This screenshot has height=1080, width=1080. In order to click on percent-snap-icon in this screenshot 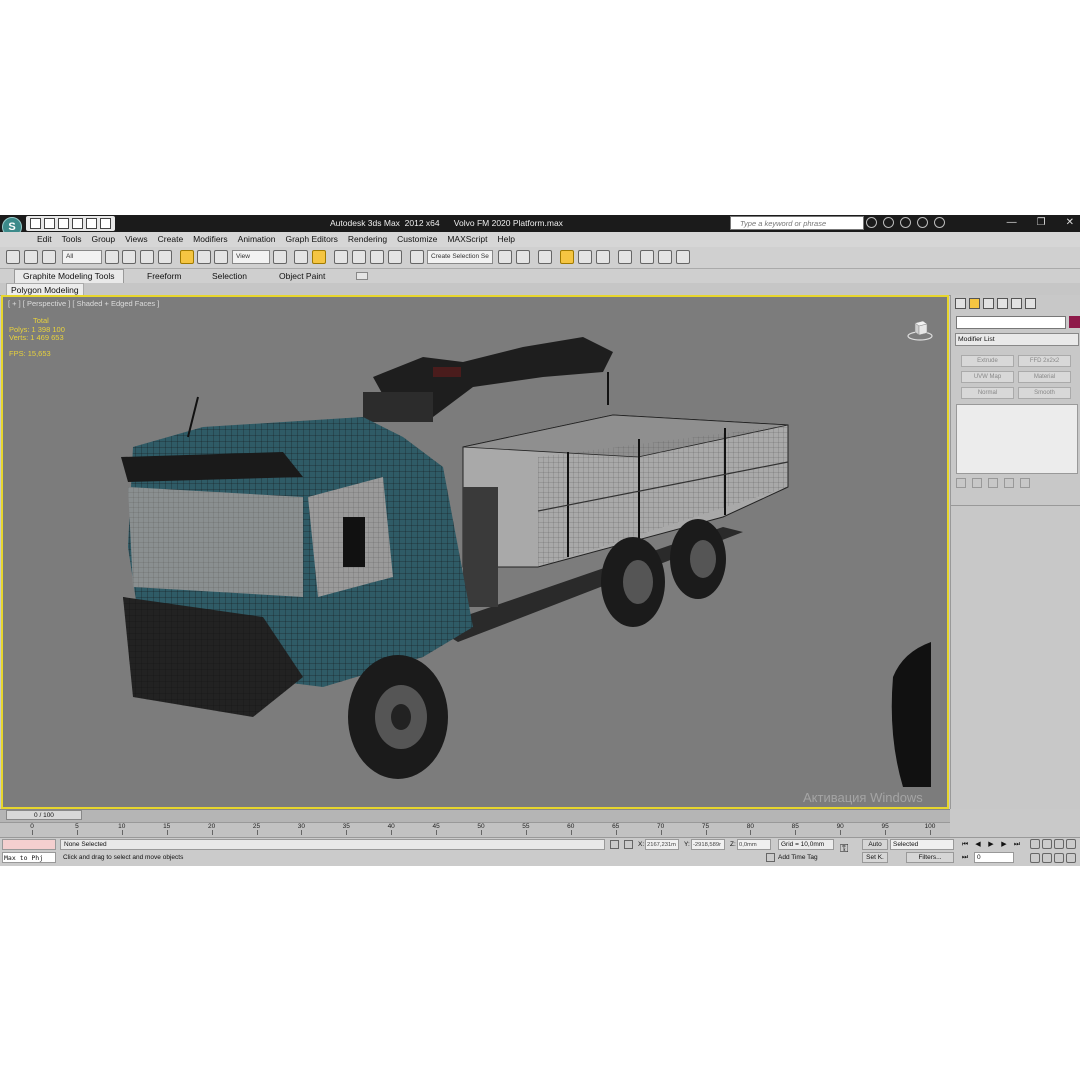, I will do `click(377, 257)`.